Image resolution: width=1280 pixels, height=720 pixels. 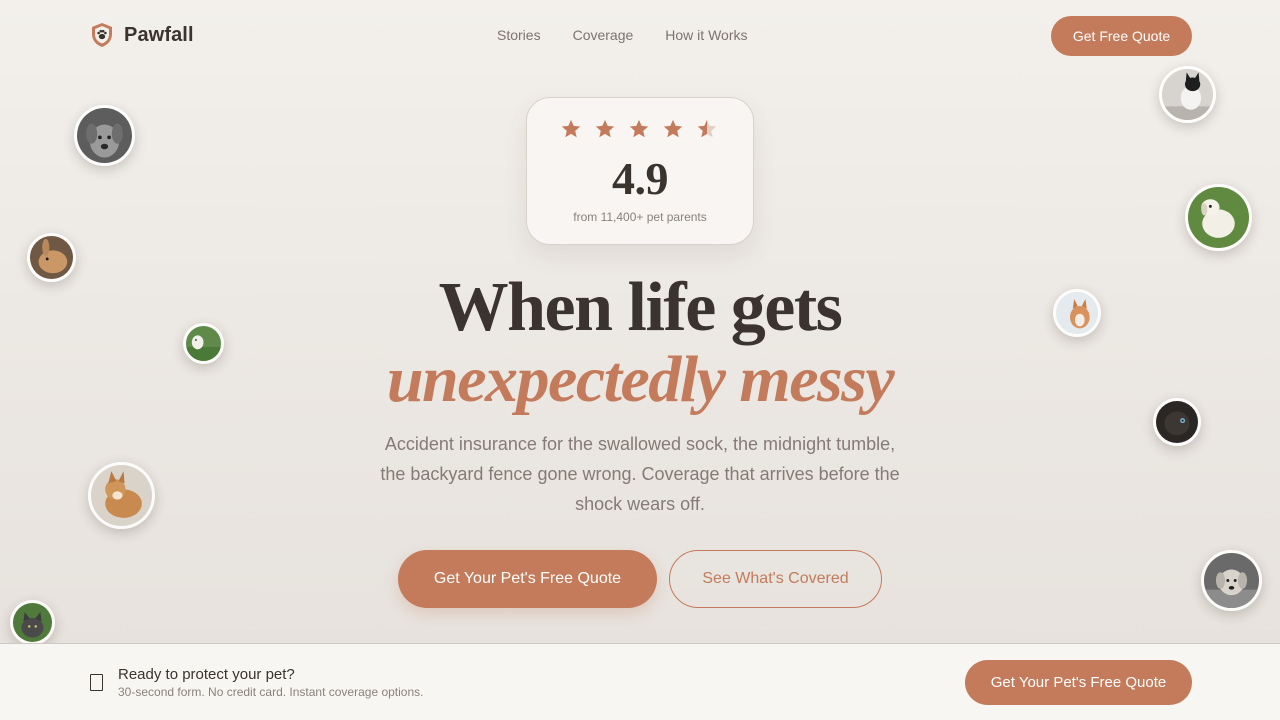 I want to click on black-white-cat-photo, so click(x=1187, y=94).